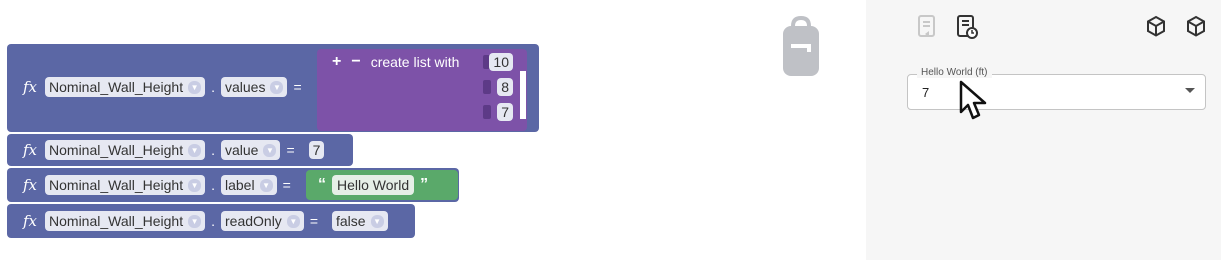 This screenshot has height=260, width=1221. I want to click on create-list-label: create list with, so click(415, 62).